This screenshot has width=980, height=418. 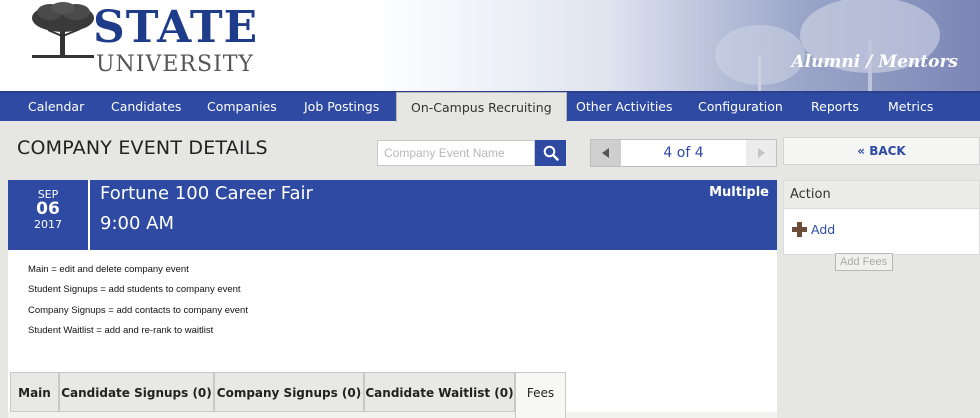 What do you see at coordinates (881, 217) in the screenshot?
I see `action-panel: Action Add` at bounding box center [881, 217].